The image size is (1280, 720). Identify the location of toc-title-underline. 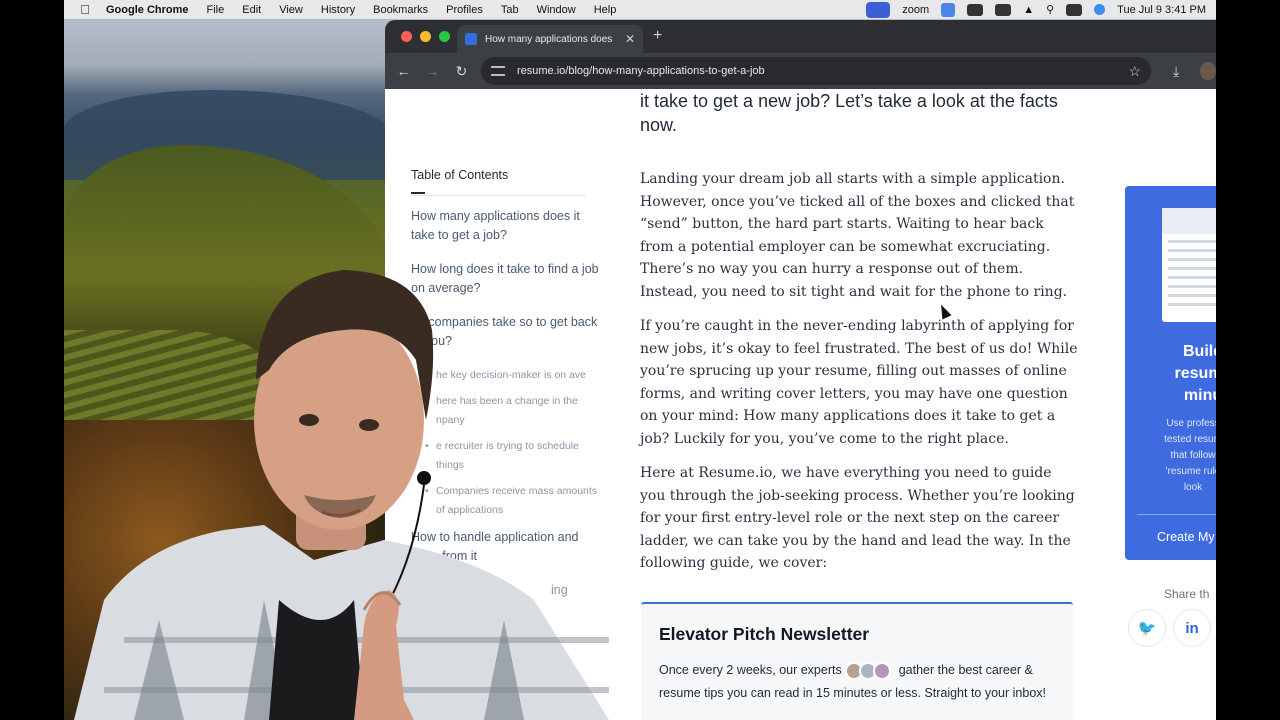
(418, 193).